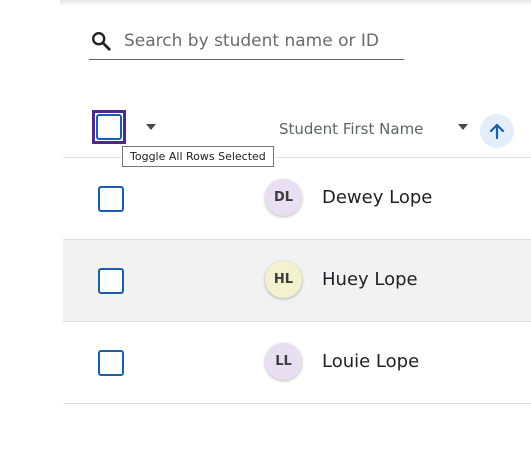 The height and width of the screenshot is (456, 531). What do you see at coordinates (283, 197) in the screenshot?
I see `avatar: DL` at bounding box center [283, 197].